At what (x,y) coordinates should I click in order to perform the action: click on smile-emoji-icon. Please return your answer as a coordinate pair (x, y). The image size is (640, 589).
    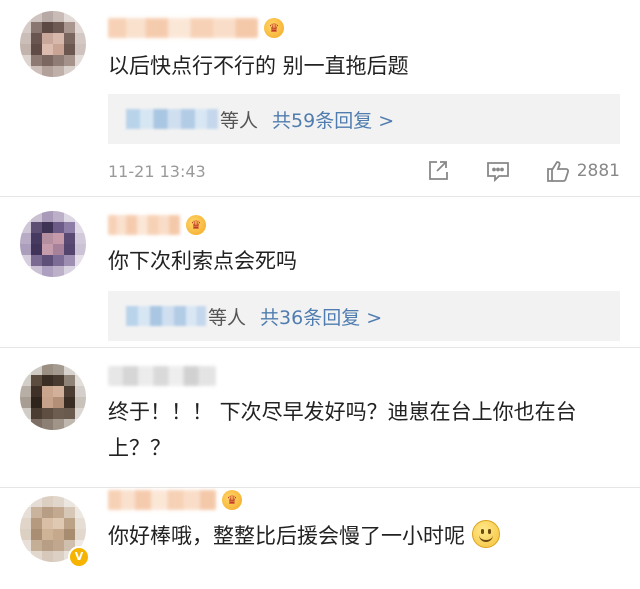
    Looking at the image, I should click on (485, 534).